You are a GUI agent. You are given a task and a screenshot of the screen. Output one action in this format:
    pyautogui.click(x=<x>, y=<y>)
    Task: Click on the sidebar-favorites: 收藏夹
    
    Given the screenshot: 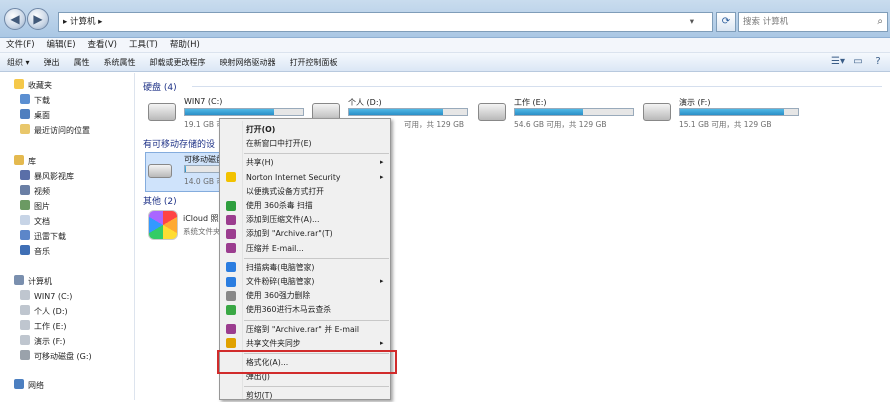 What is the action you would take?
    pyautogui.click(x=33, y=86)
    